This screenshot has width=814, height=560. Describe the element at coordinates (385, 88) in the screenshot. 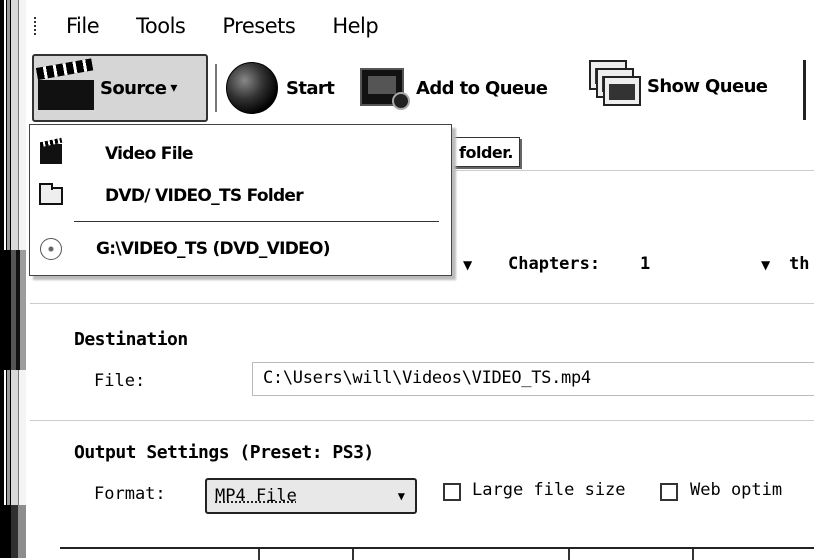

I see `add-to-queue-icon` at that location.